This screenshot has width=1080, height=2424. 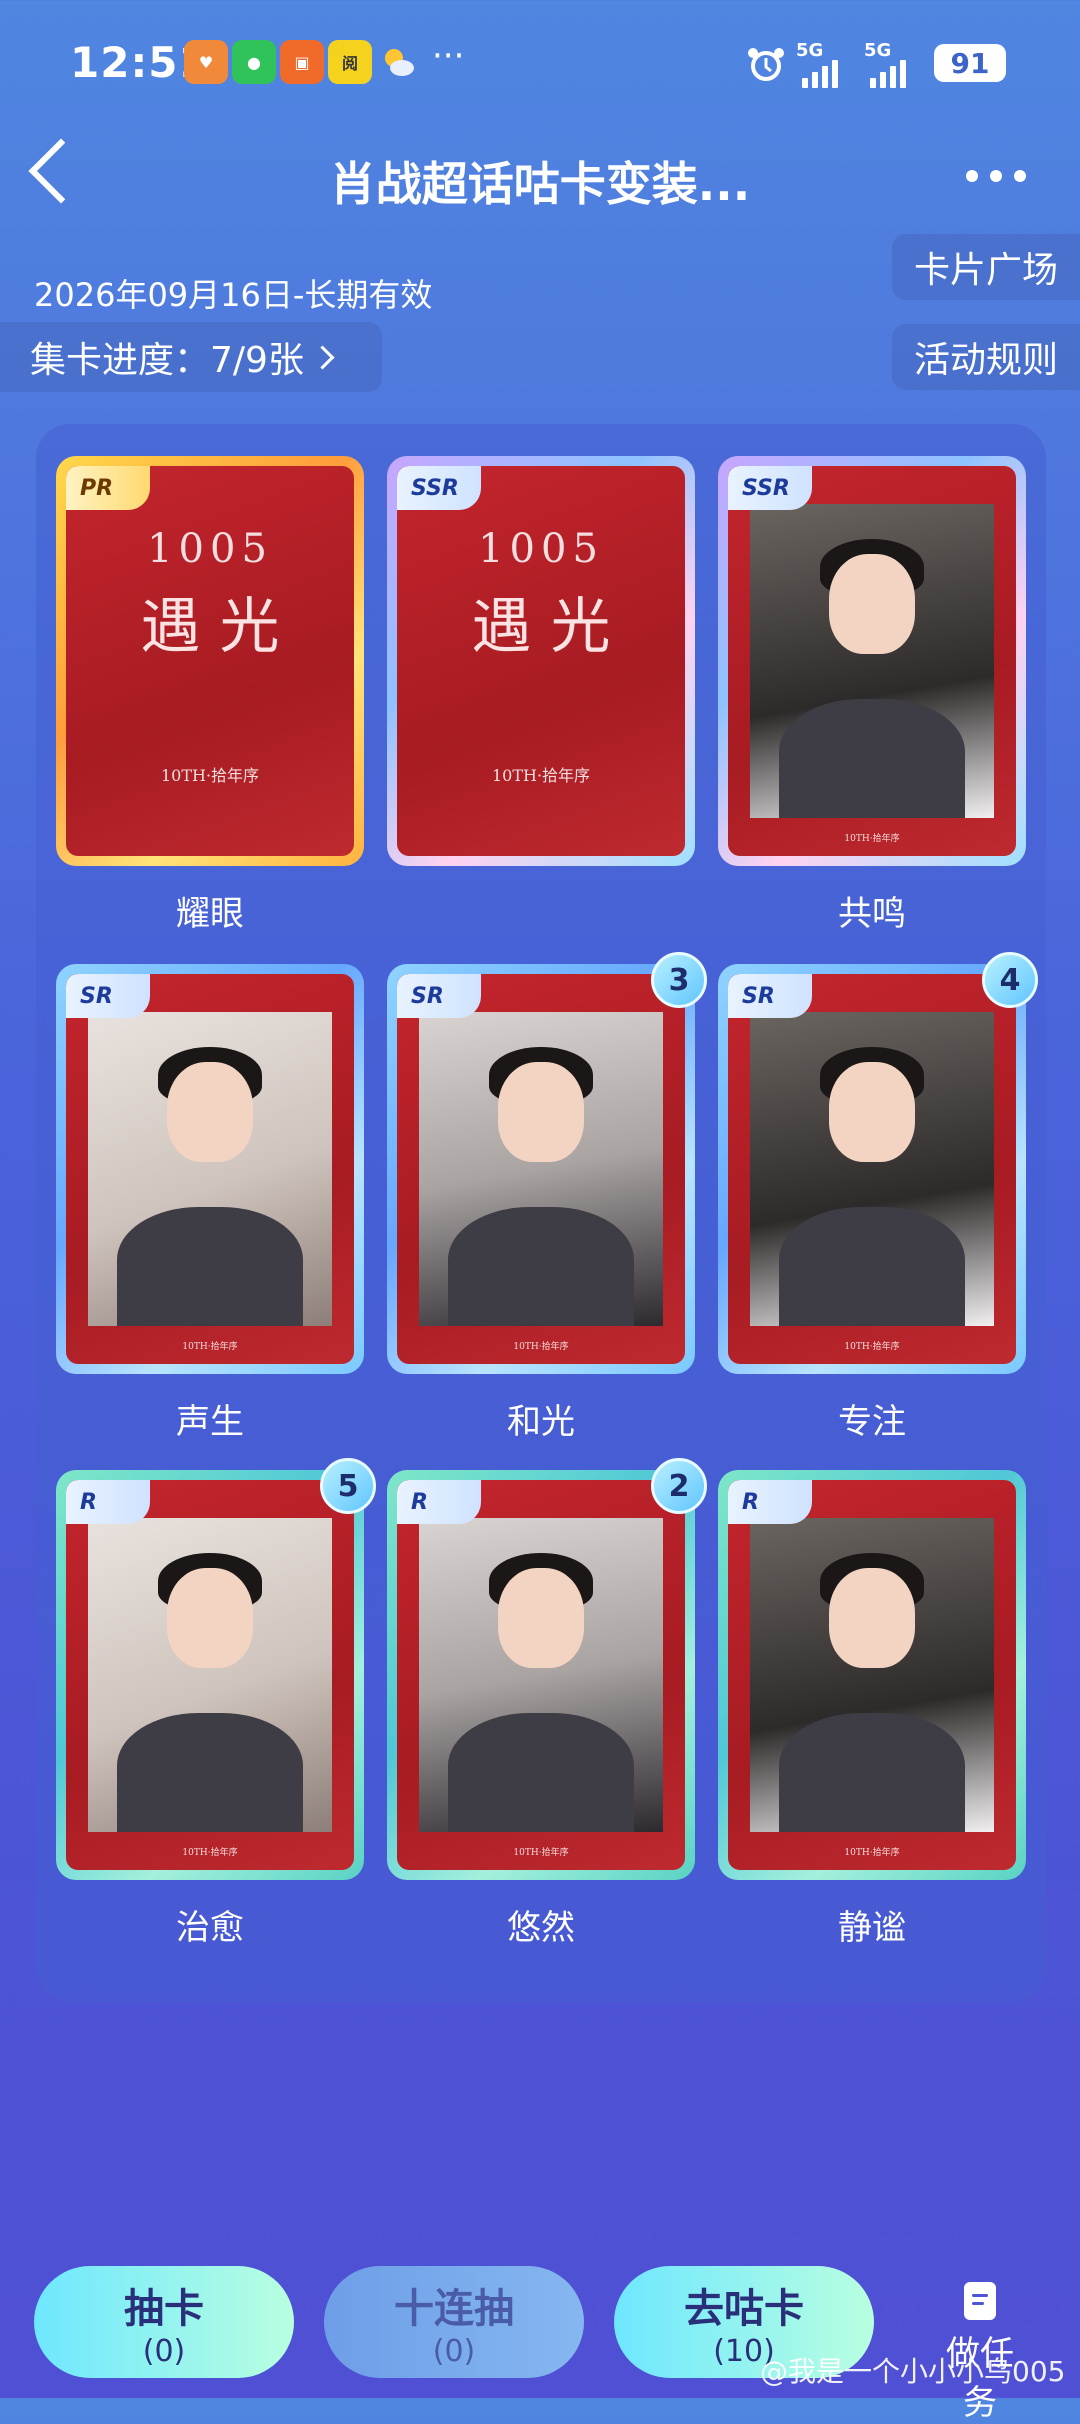 I want to click on battery-indicator: 91, so click(x=970, y=63).